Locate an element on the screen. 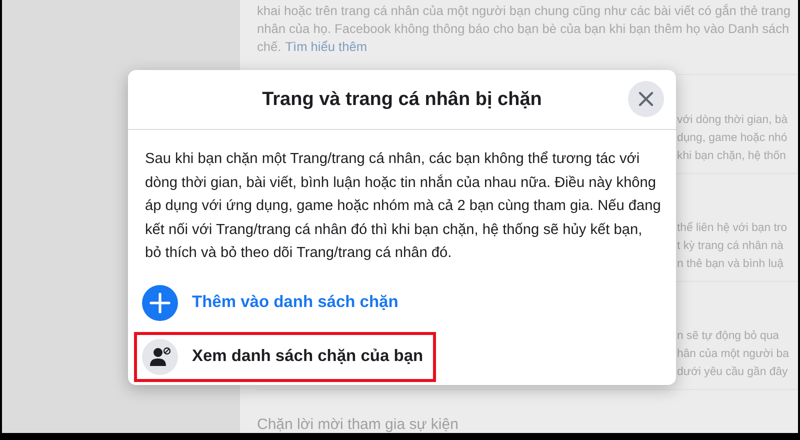  learn-more-link: Tìm hiểu thêm is located at coordinates (326, 47).